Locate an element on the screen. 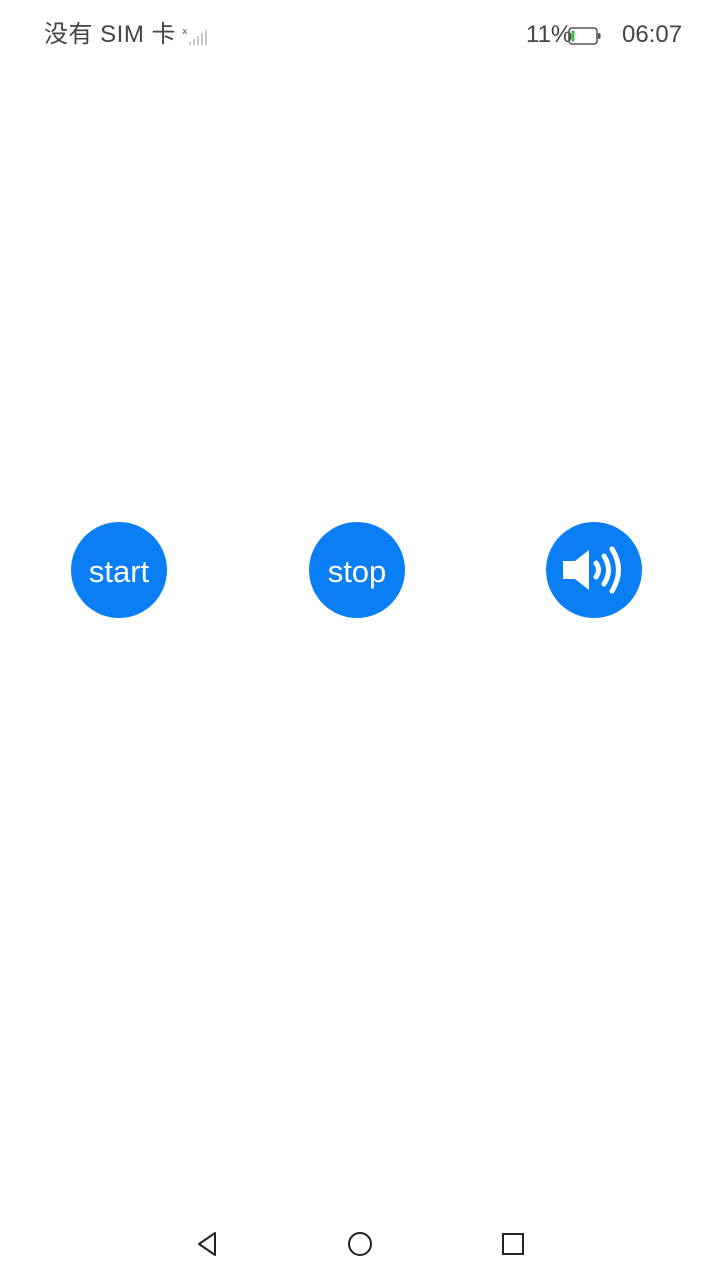 Image resolution: width=720 pixels, height=1280 pixels. volume-button is located at coordinates (594, 570).